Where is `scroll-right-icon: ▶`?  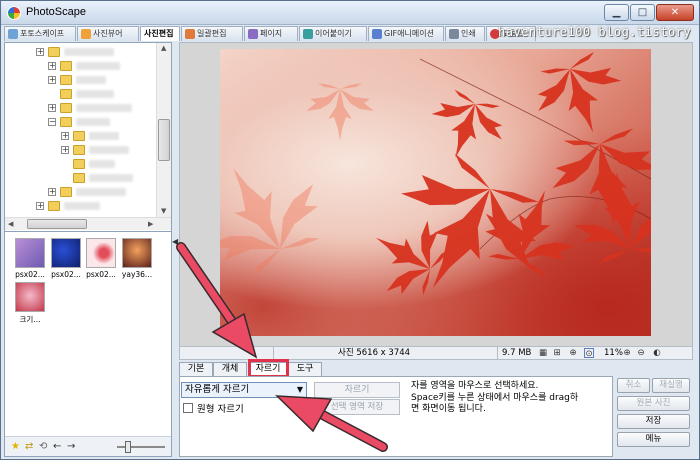
scroll-right-icon: ▶ is located at coordinates (150, 224).